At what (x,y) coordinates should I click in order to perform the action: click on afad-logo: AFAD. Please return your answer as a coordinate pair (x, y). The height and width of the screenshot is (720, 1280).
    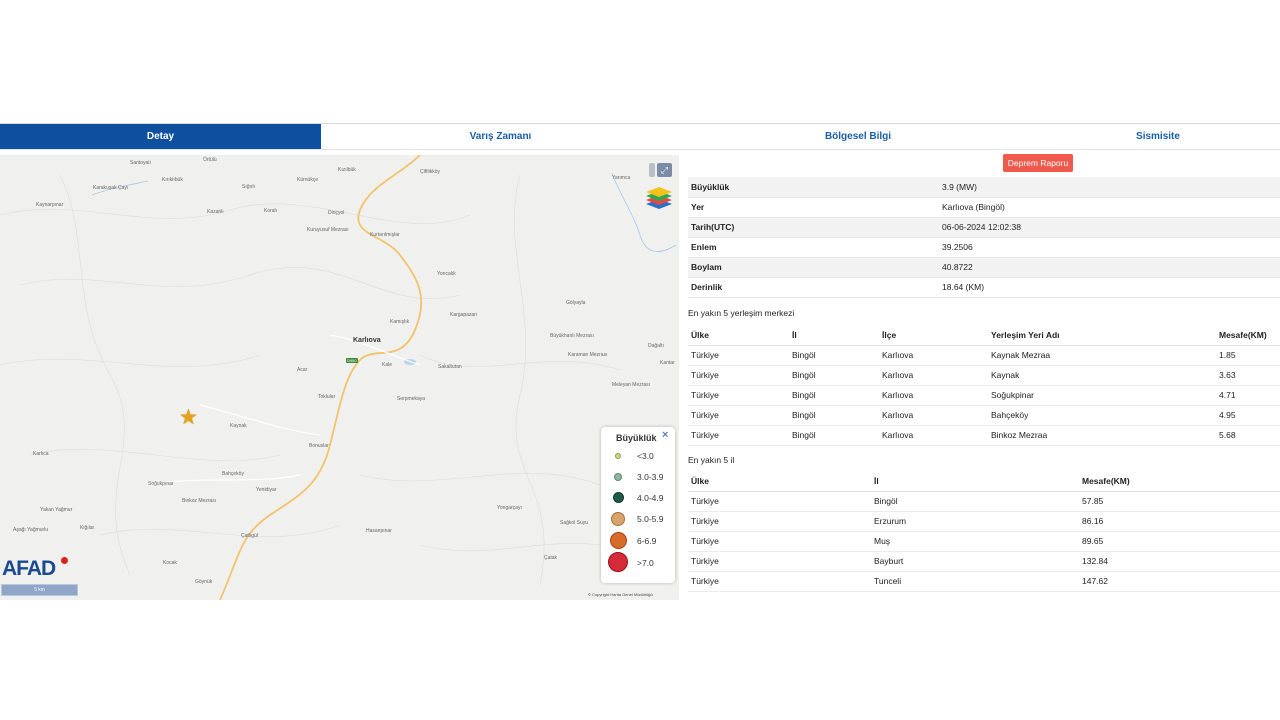
    Looking at the image, I should click on (29, 568).